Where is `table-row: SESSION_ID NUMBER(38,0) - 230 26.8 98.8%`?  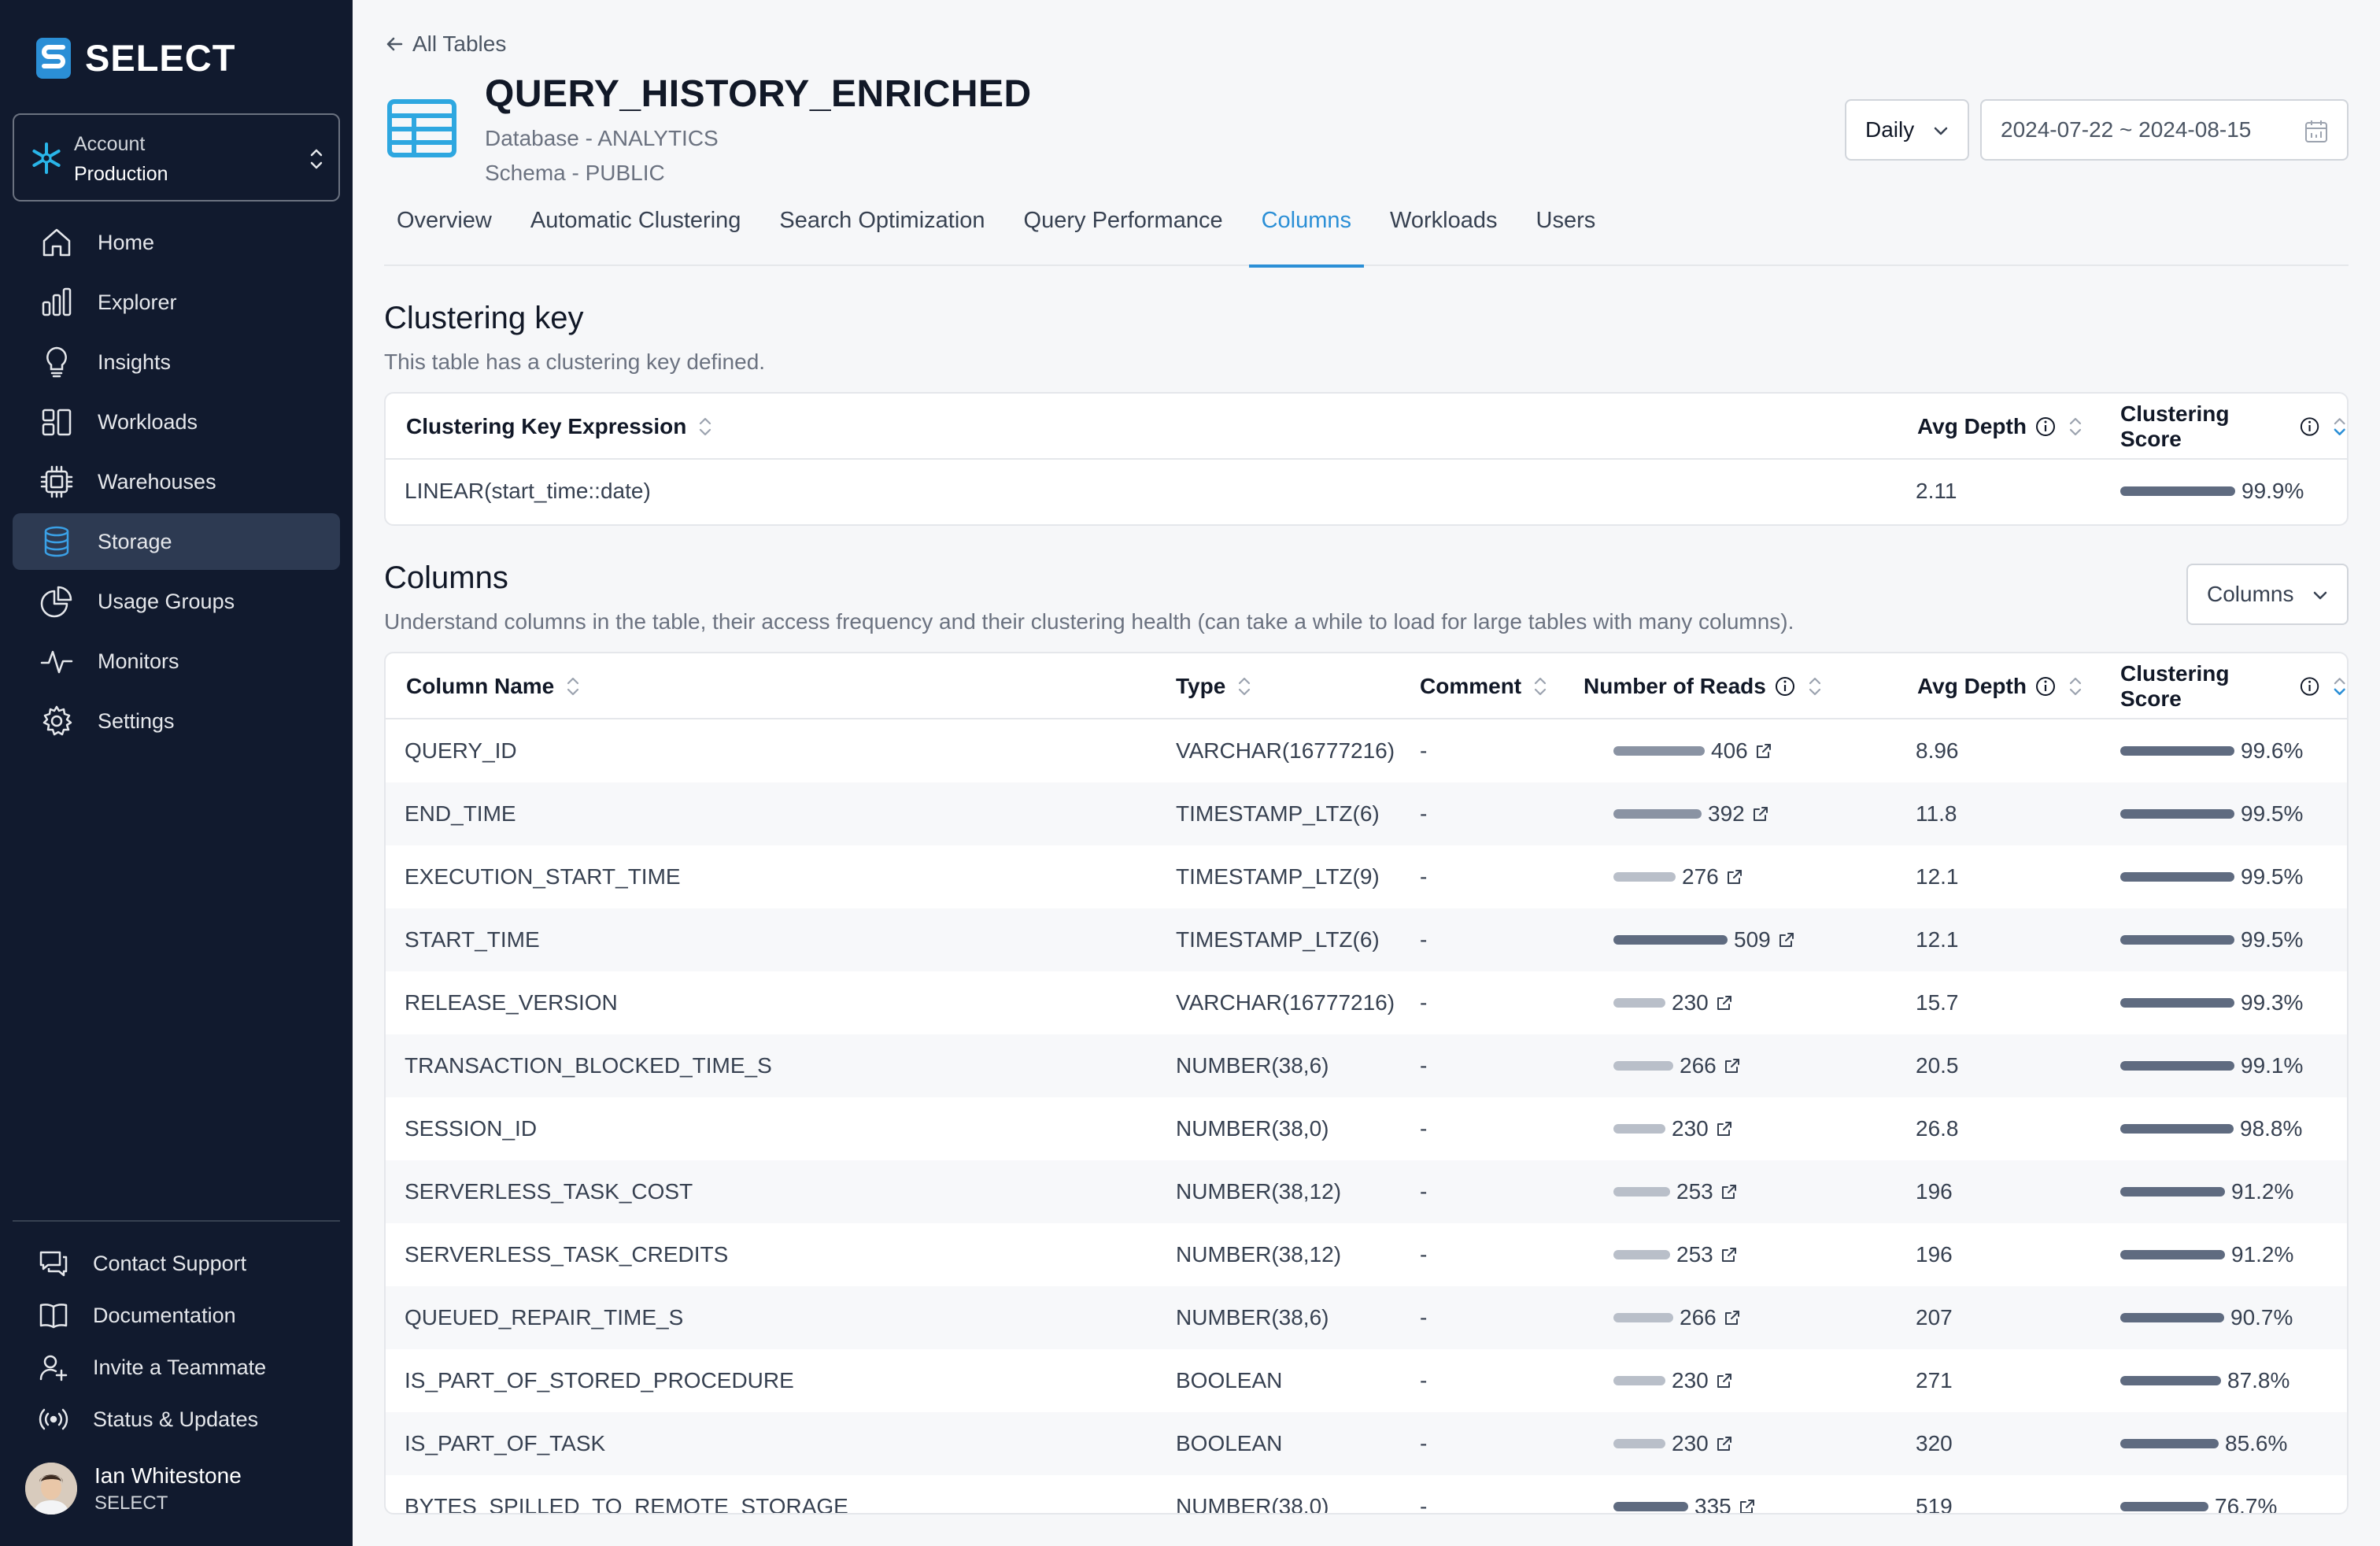 table-row: SESSION_ID NUMBER(38,0) - 230 26.8 98.8% is located at coordinates (1366, 1128).